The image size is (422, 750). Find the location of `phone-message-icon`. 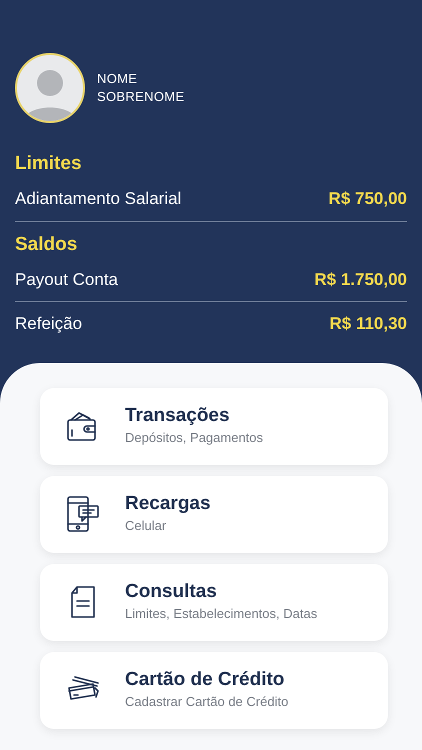

phone-message-icon is located at coordinates (82, 514).